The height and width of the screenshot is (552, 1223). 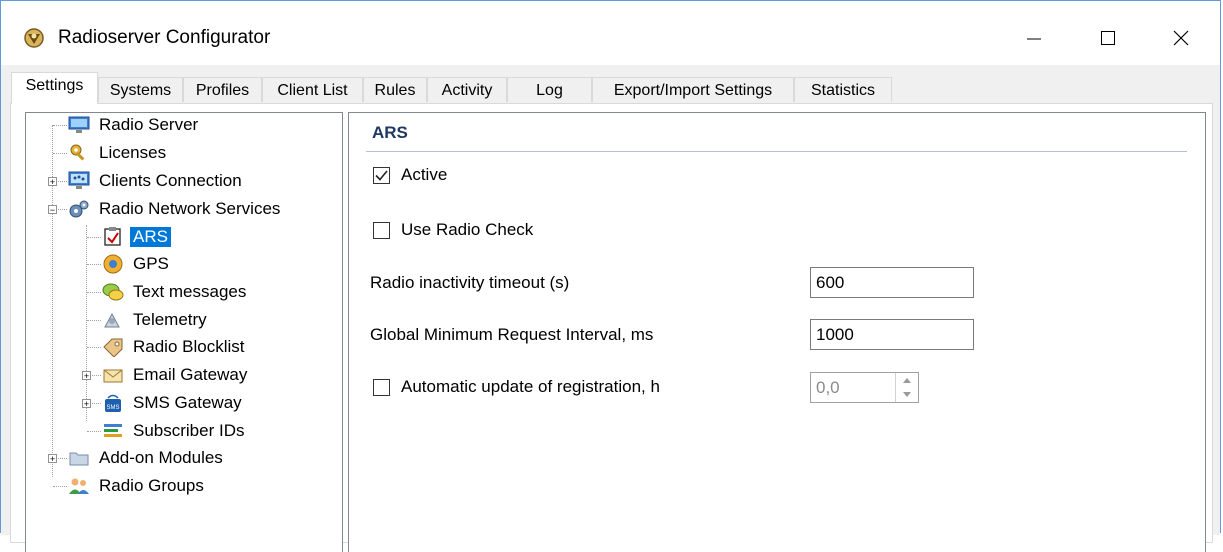 I want to click on tab-export-import-settings: Export/Import Settings, so click(x=693, y=89).